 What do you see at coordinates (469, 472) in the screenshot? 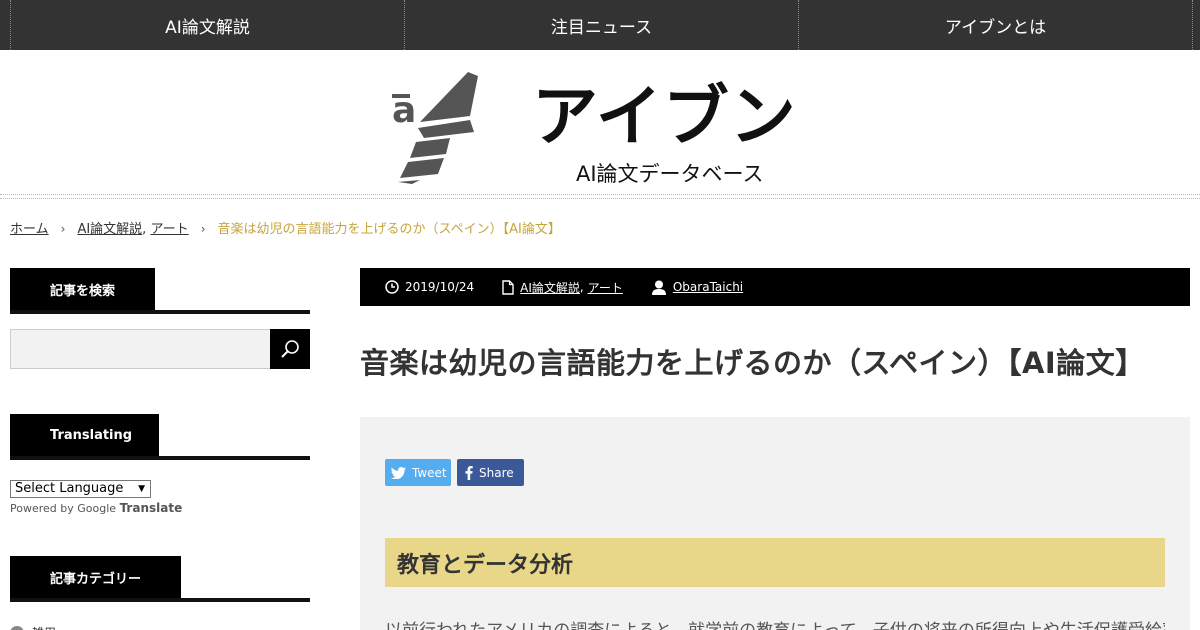
I see `facebook-icon` at bounding box center [469, 472].